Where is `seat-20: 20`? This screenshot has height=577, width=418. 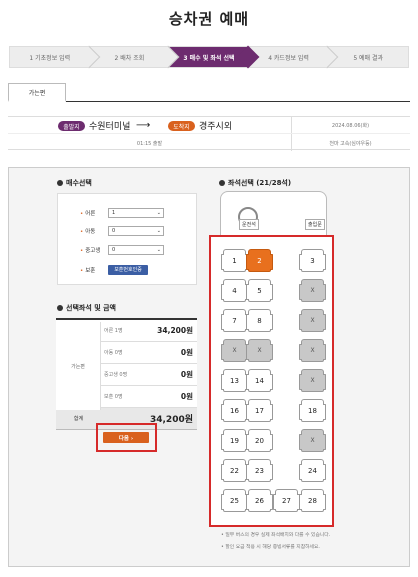
seat-20: 20 is located at coordinates (259, 440).